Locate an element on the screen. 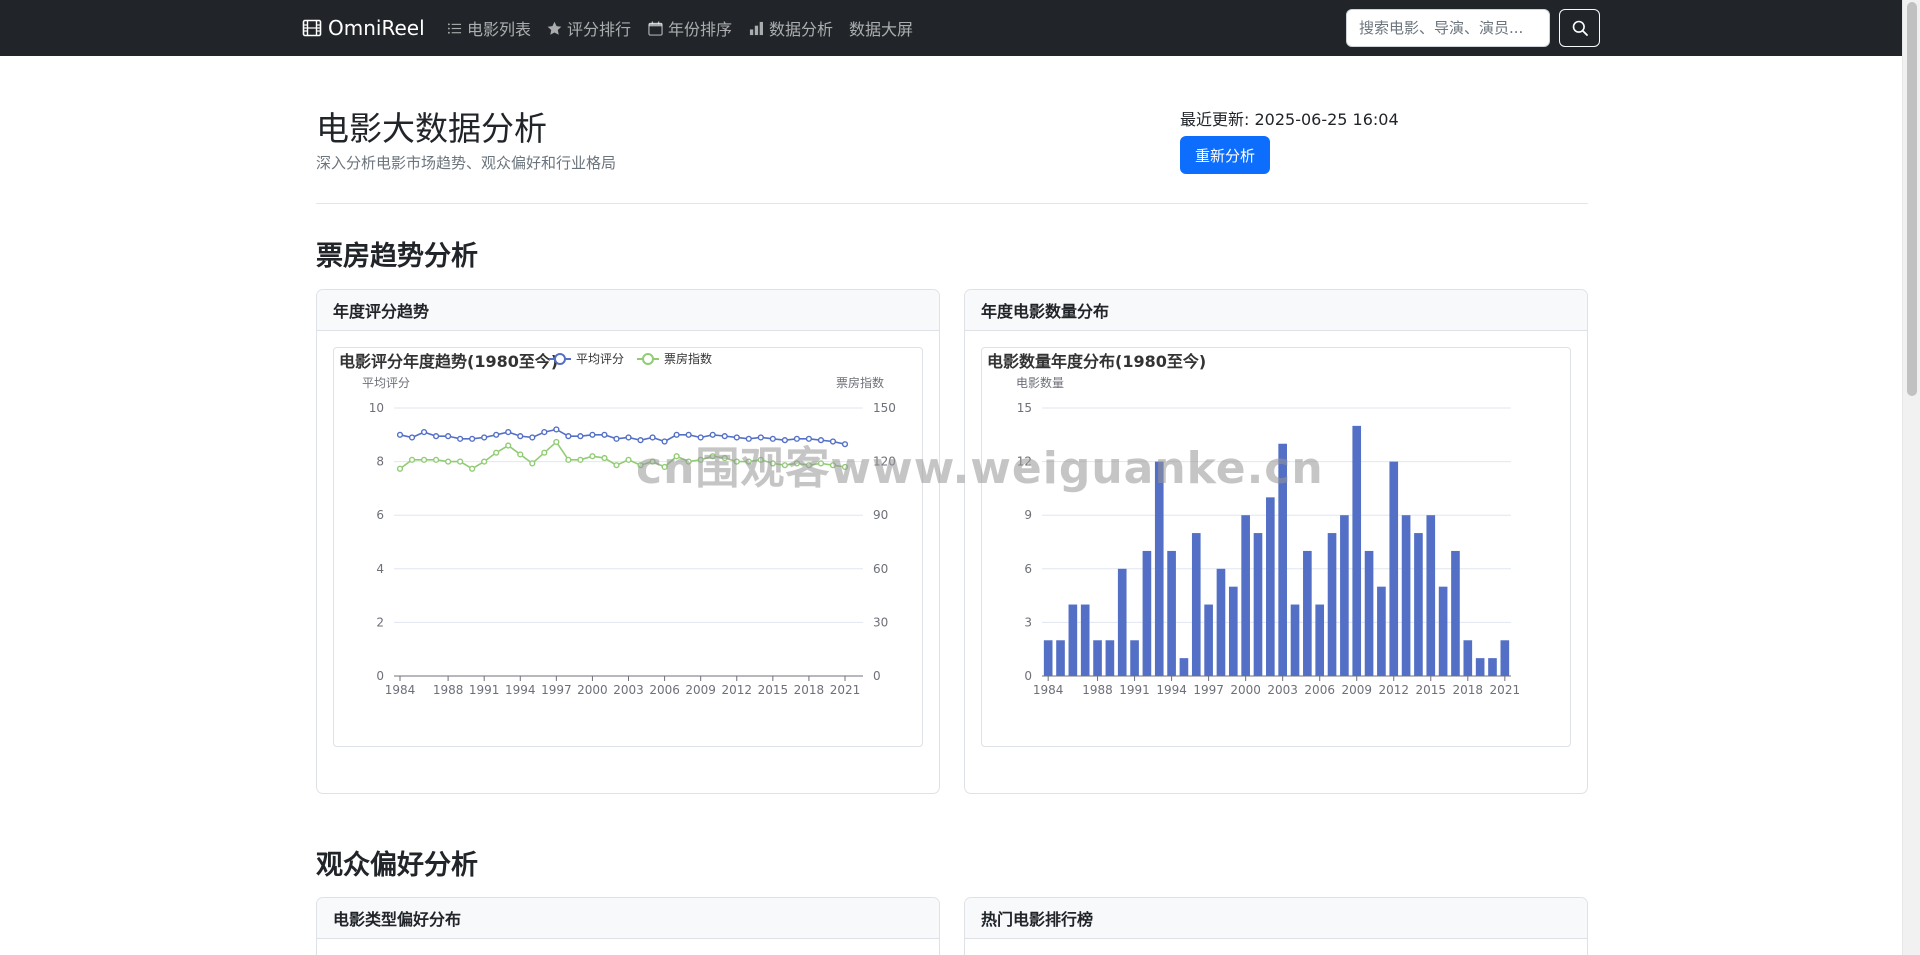 This screenshot has width=1920, height=955. y2-axis-label: 票房指数 is located at coordinates (860, 382).